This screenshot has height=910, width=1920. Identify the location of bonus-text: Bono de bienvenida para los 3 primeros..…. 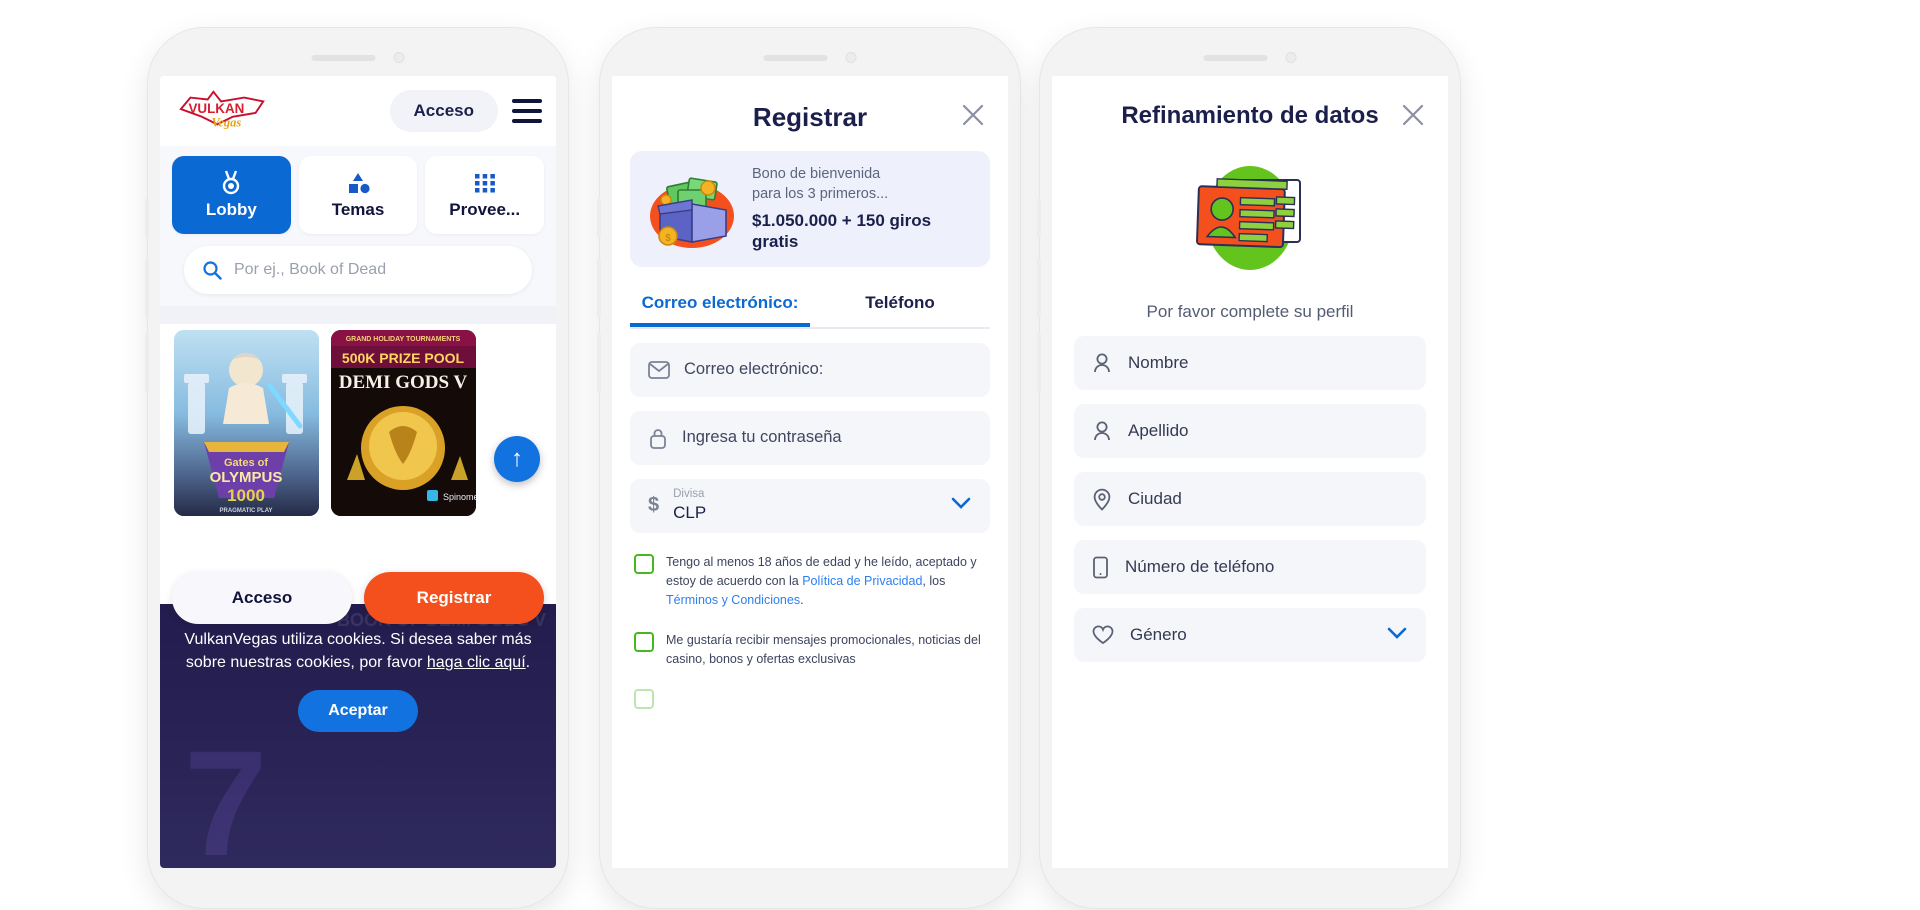
(864, 209).